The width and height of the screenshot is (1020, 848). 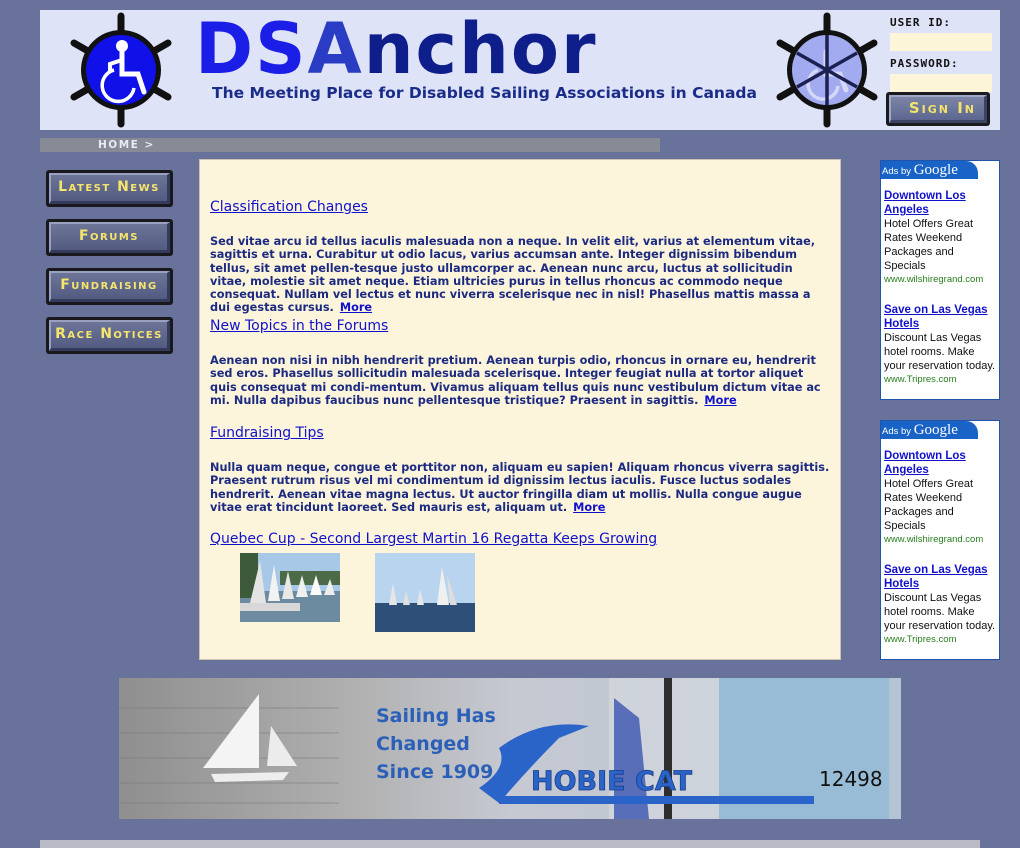 What do you see at coordinates (126, 145) in the screenshot?
I see `breadcrumb-home-link: HOME >` at bounding box center [126, 145].